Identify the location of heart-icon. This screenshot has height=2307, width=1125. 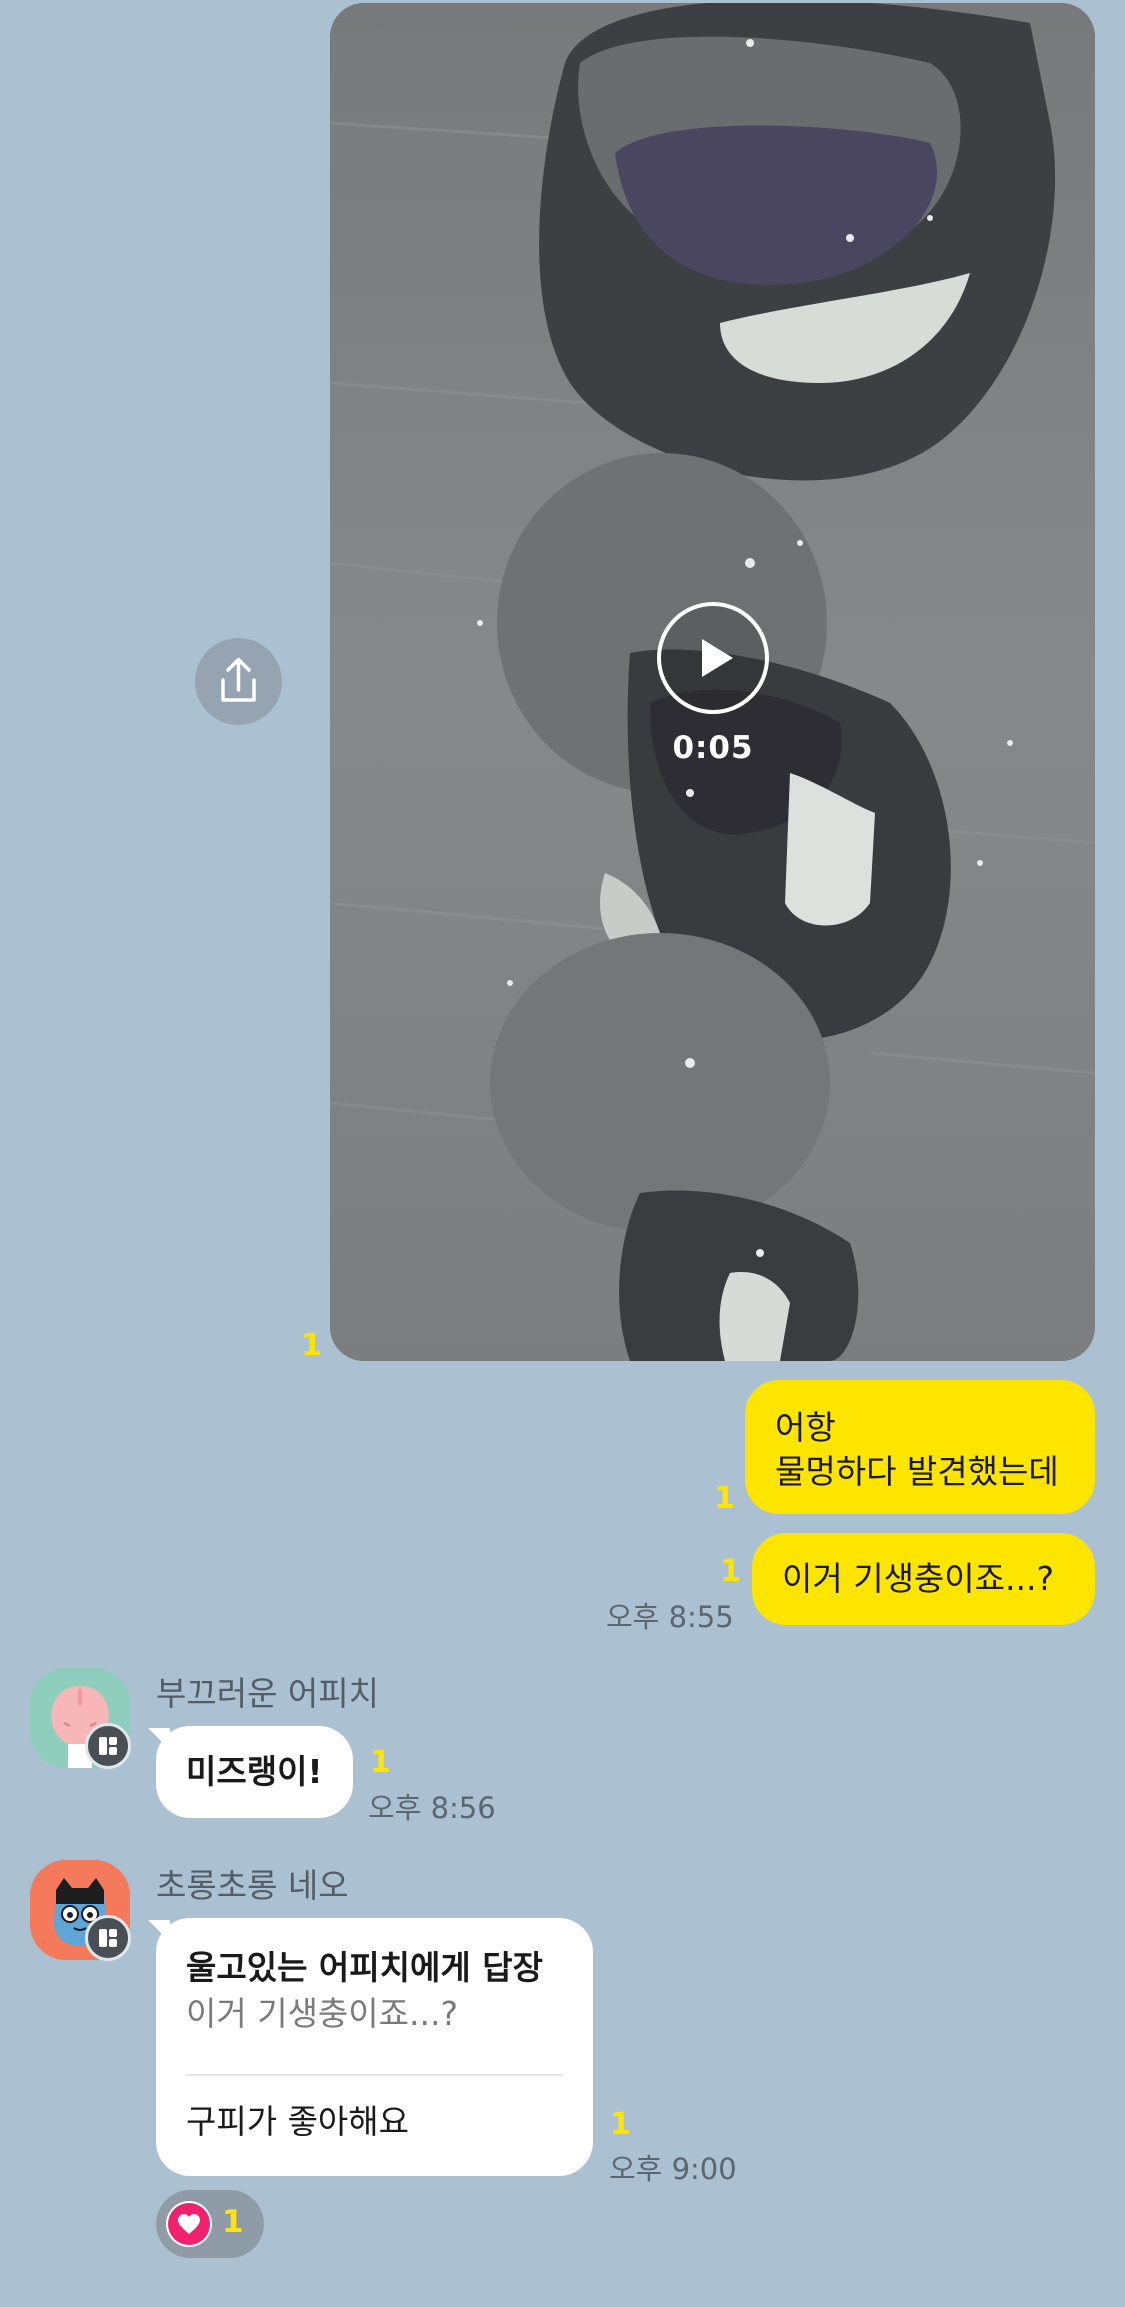
(189, 2224).